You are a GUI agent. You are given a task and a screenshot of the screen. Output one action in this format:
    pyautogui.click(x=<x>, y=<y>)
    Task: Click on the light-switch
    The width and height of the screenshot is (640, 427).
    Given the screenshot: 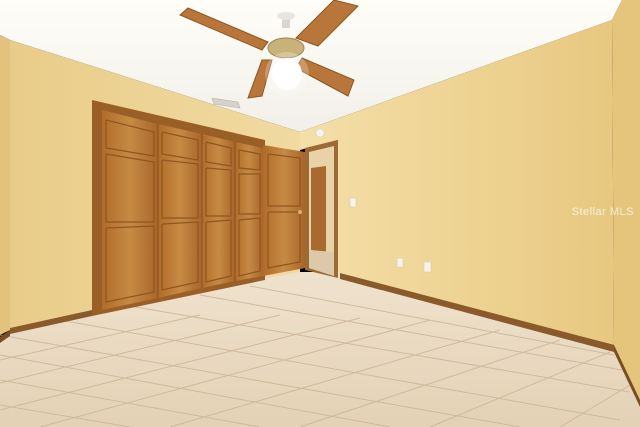 What is the action you would take?
    pyautogui.click(x=353, y=202)
    